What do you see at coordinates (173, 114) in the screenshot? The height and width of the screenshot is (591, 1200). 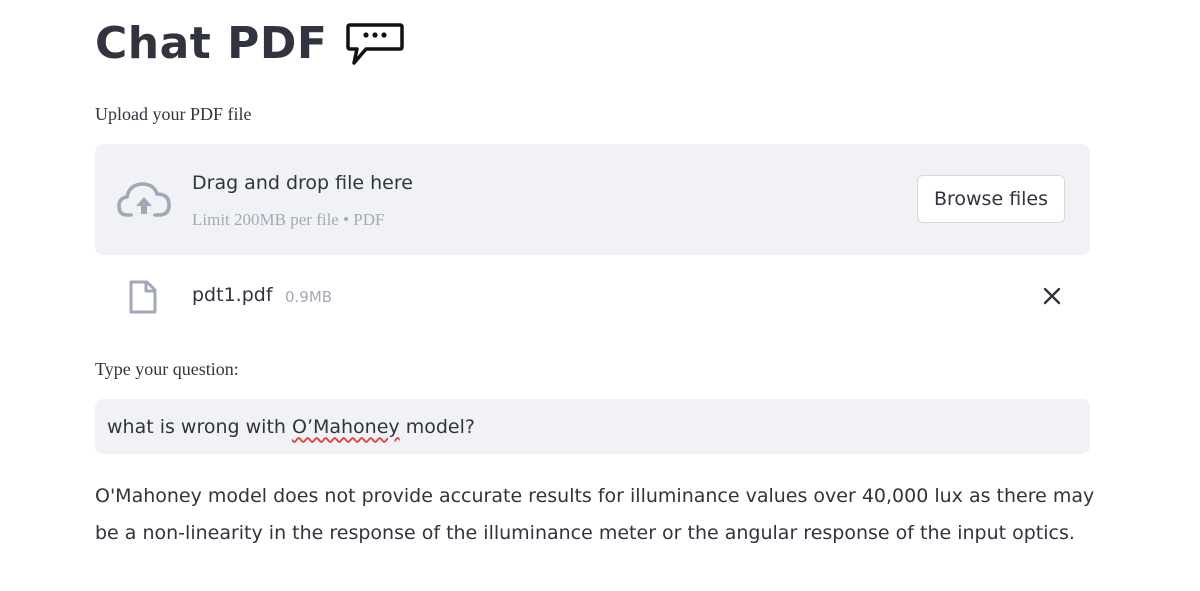 I see `upload-label: Upload your PDF file` at bounding box center [173, 114].